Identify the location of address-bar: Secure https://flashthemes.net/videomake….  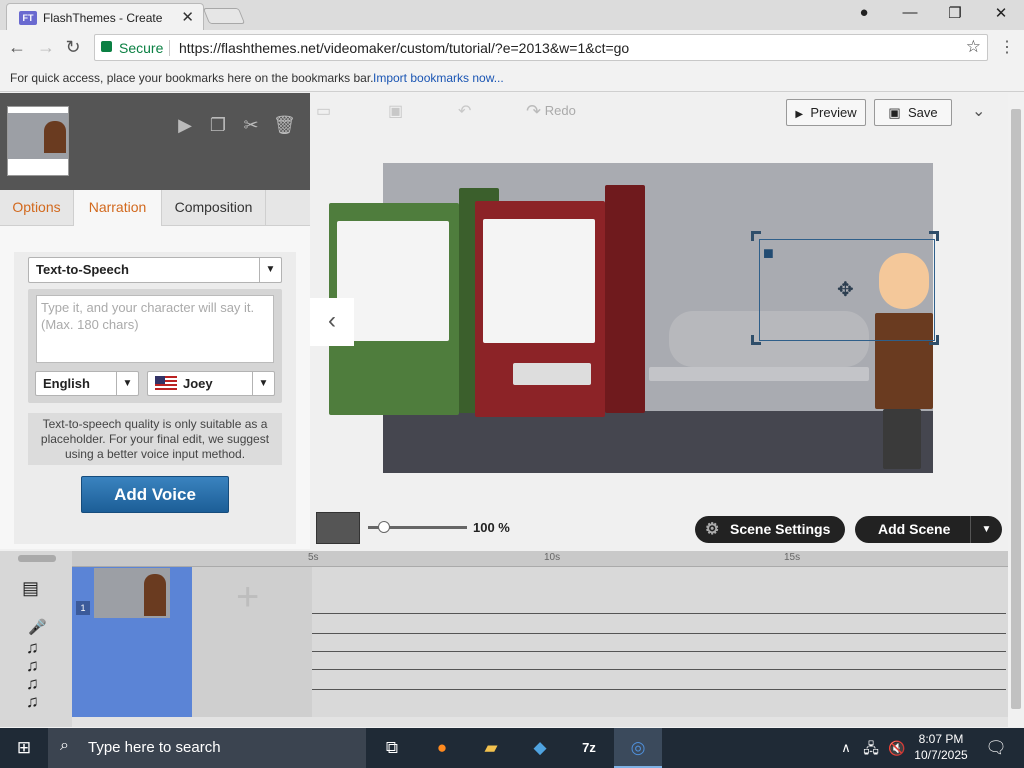
(541, 47).